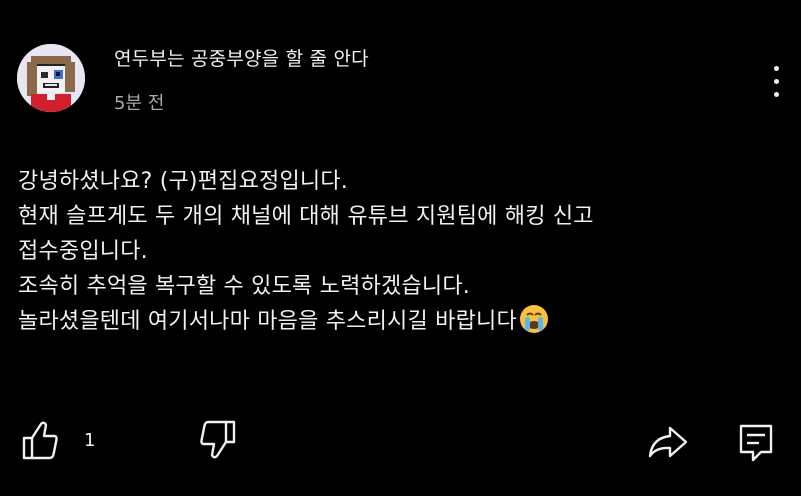 This screenshot has width=801, height=496. Describe the element at coordinates (244, 286) in the screenshot. I see `comment-line: 조속히 추억을 복구할 수 있도록 노력하겠습니다.` at that location.